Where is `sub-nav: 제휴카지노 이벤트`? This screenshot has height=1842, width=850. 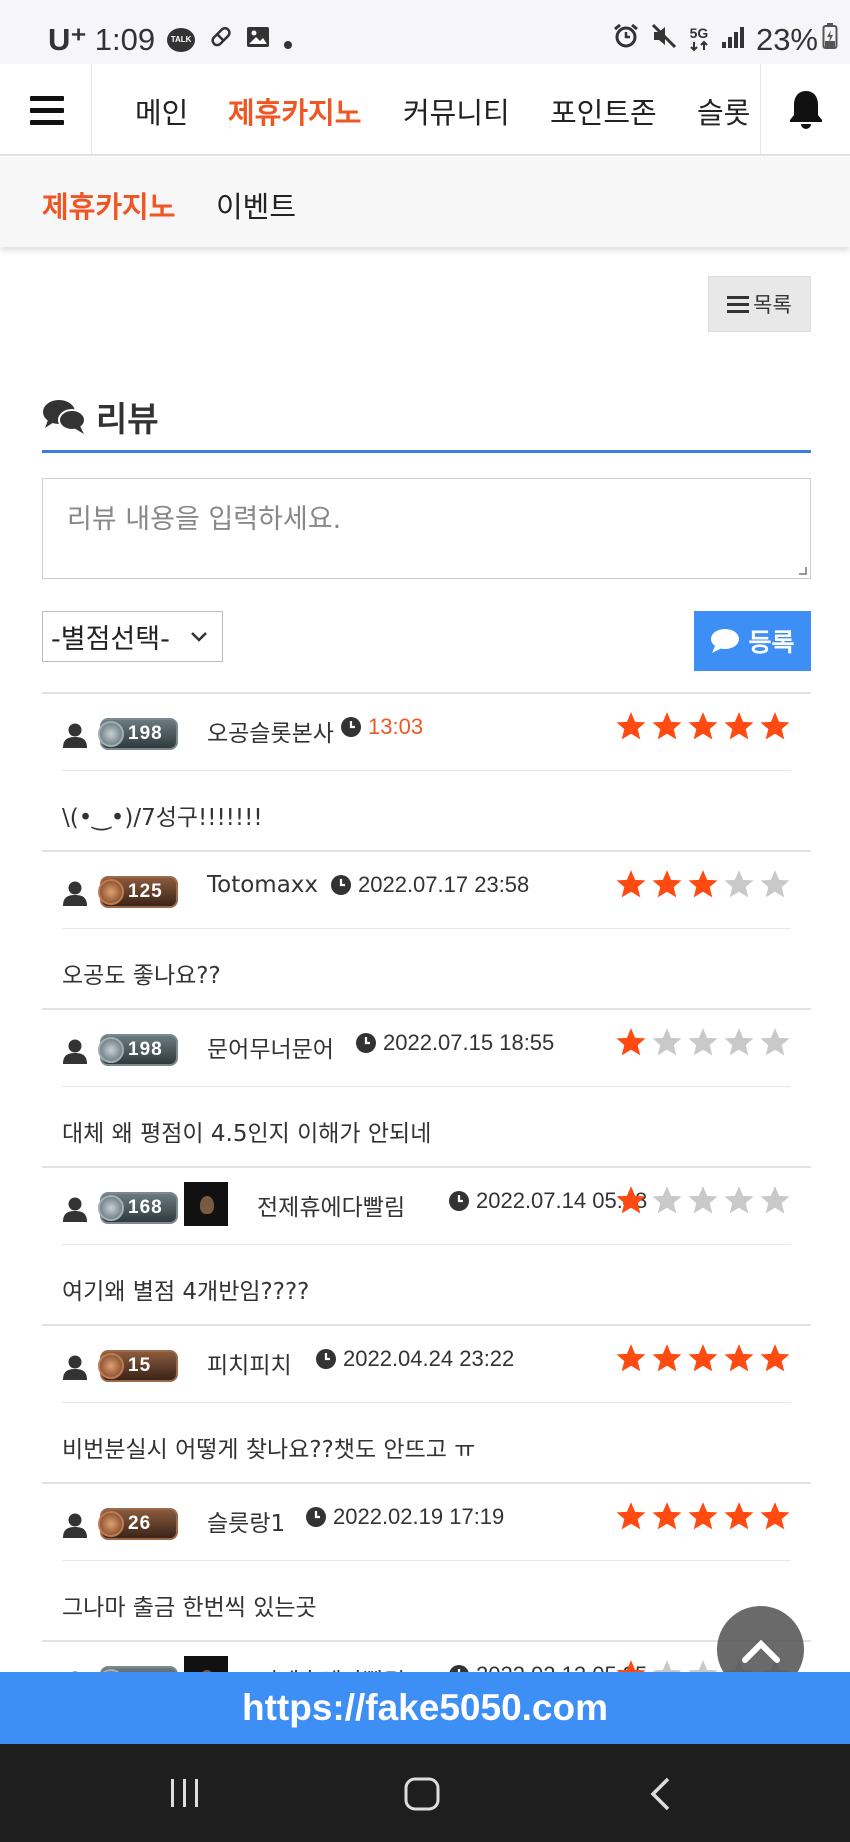 sub-nav: 제휴카지노 이벤트 is located at coordinates (425, 202).